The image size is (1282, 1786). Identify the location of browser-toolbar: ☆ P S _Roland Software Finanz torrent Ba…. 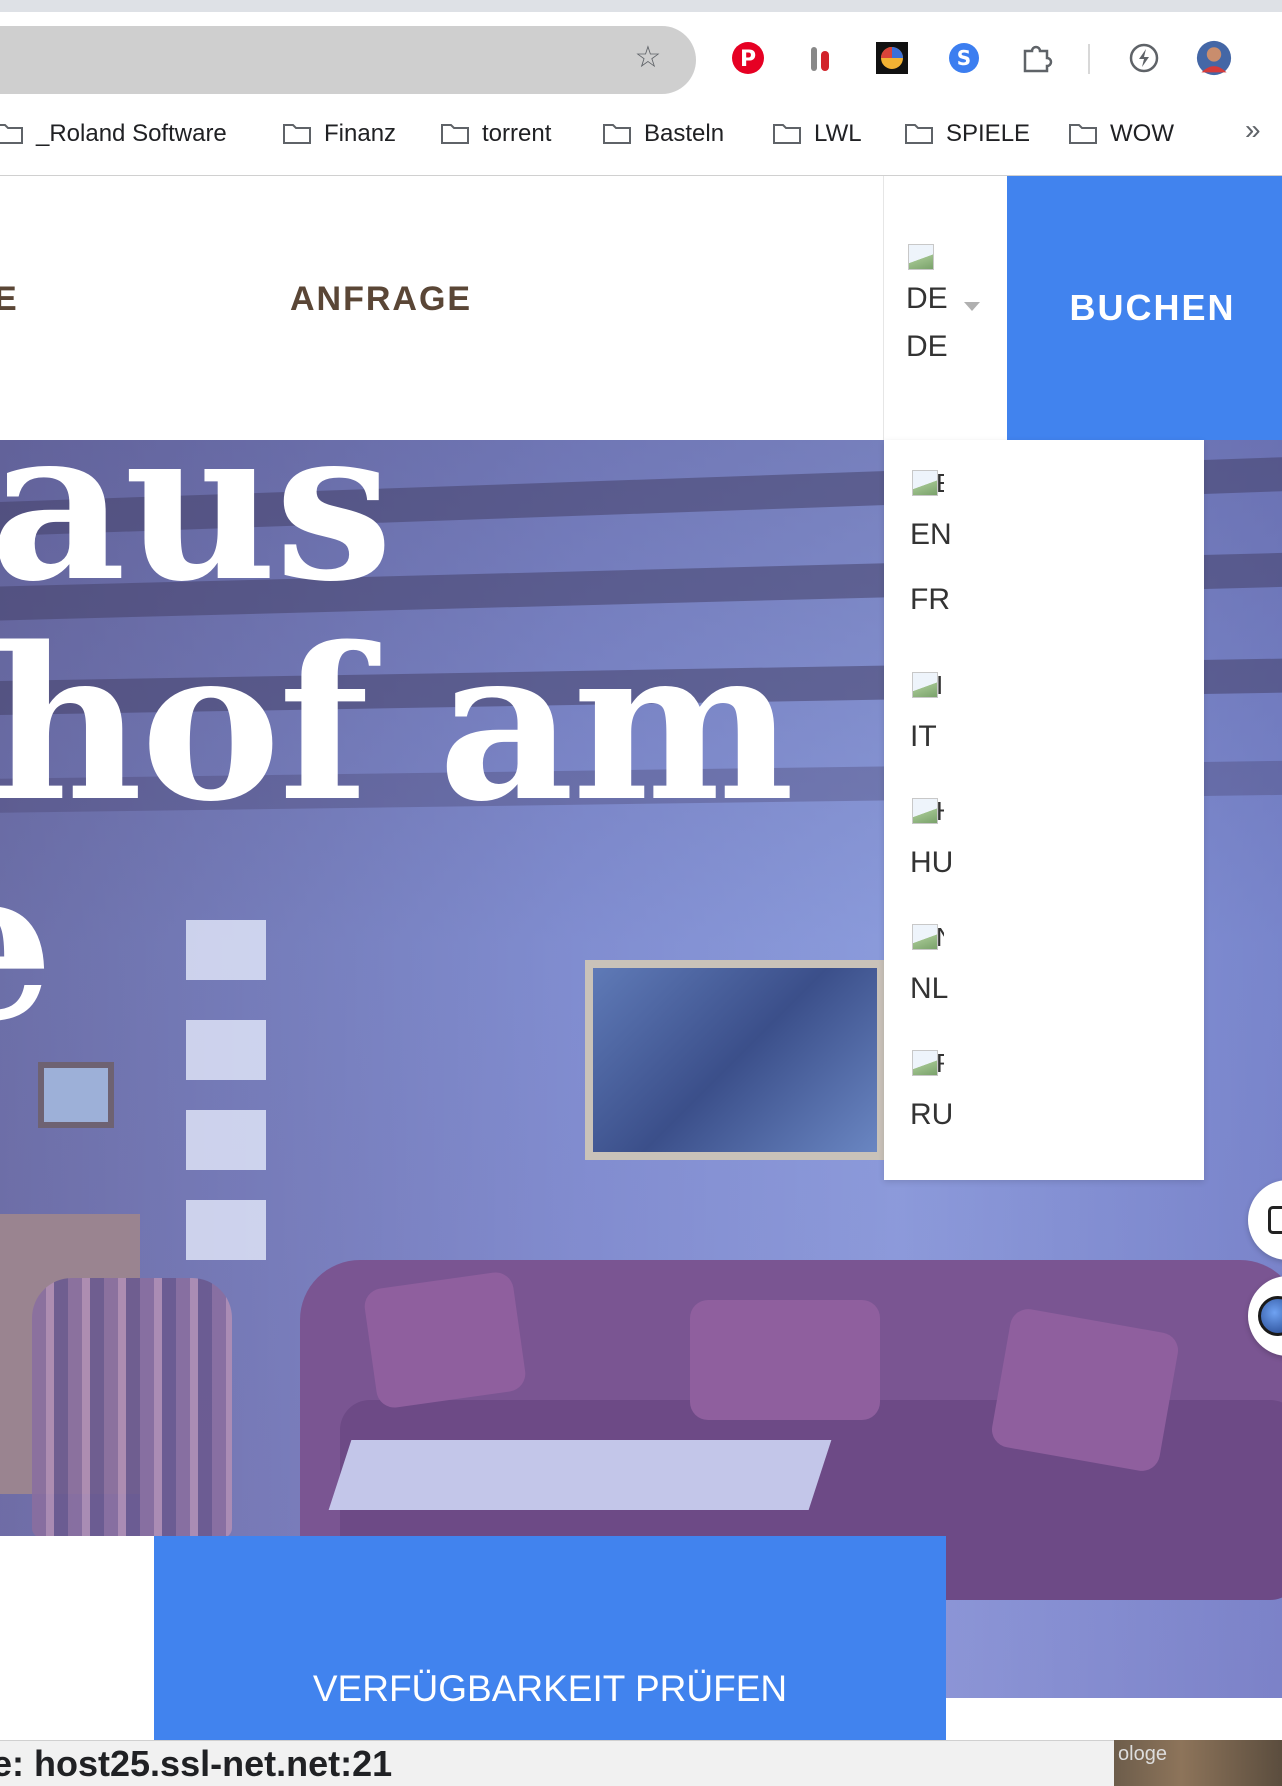
(641, 88).